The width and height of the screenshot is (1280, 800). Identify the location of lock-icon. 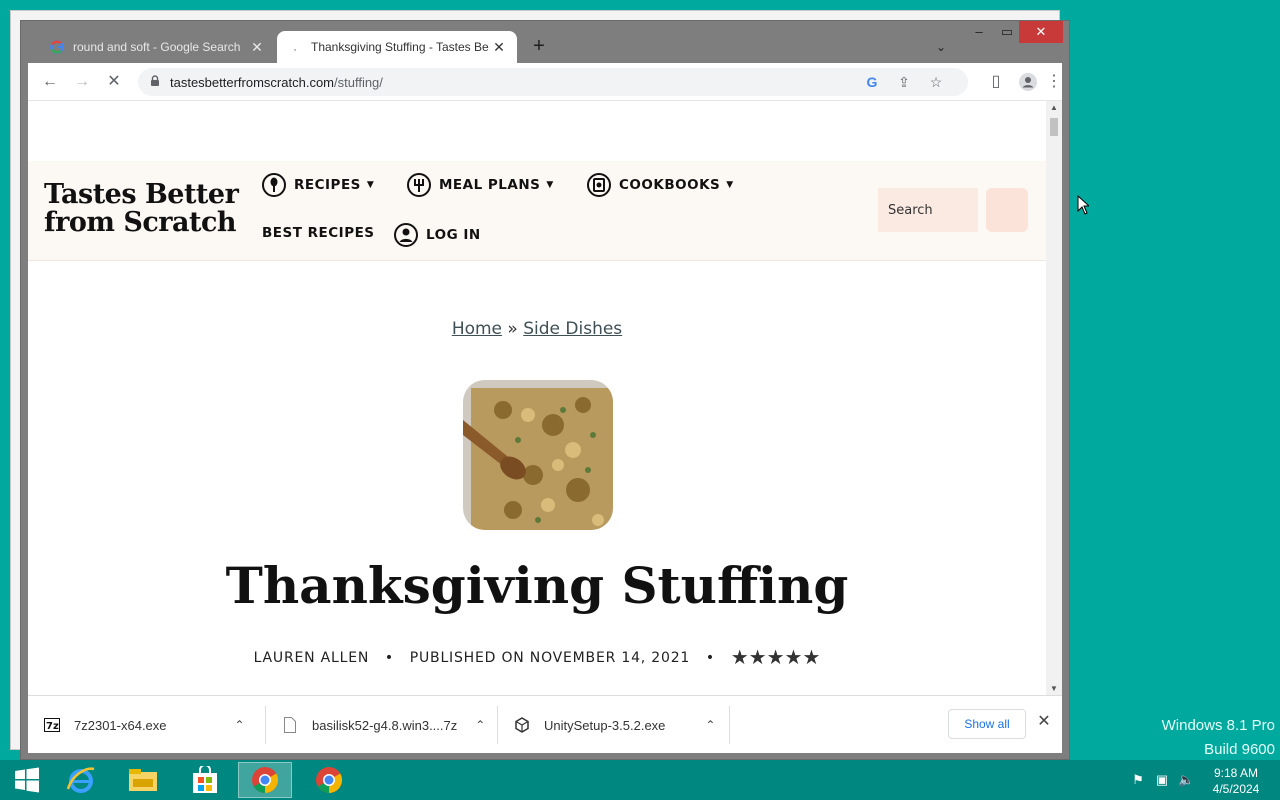
(155, 80).